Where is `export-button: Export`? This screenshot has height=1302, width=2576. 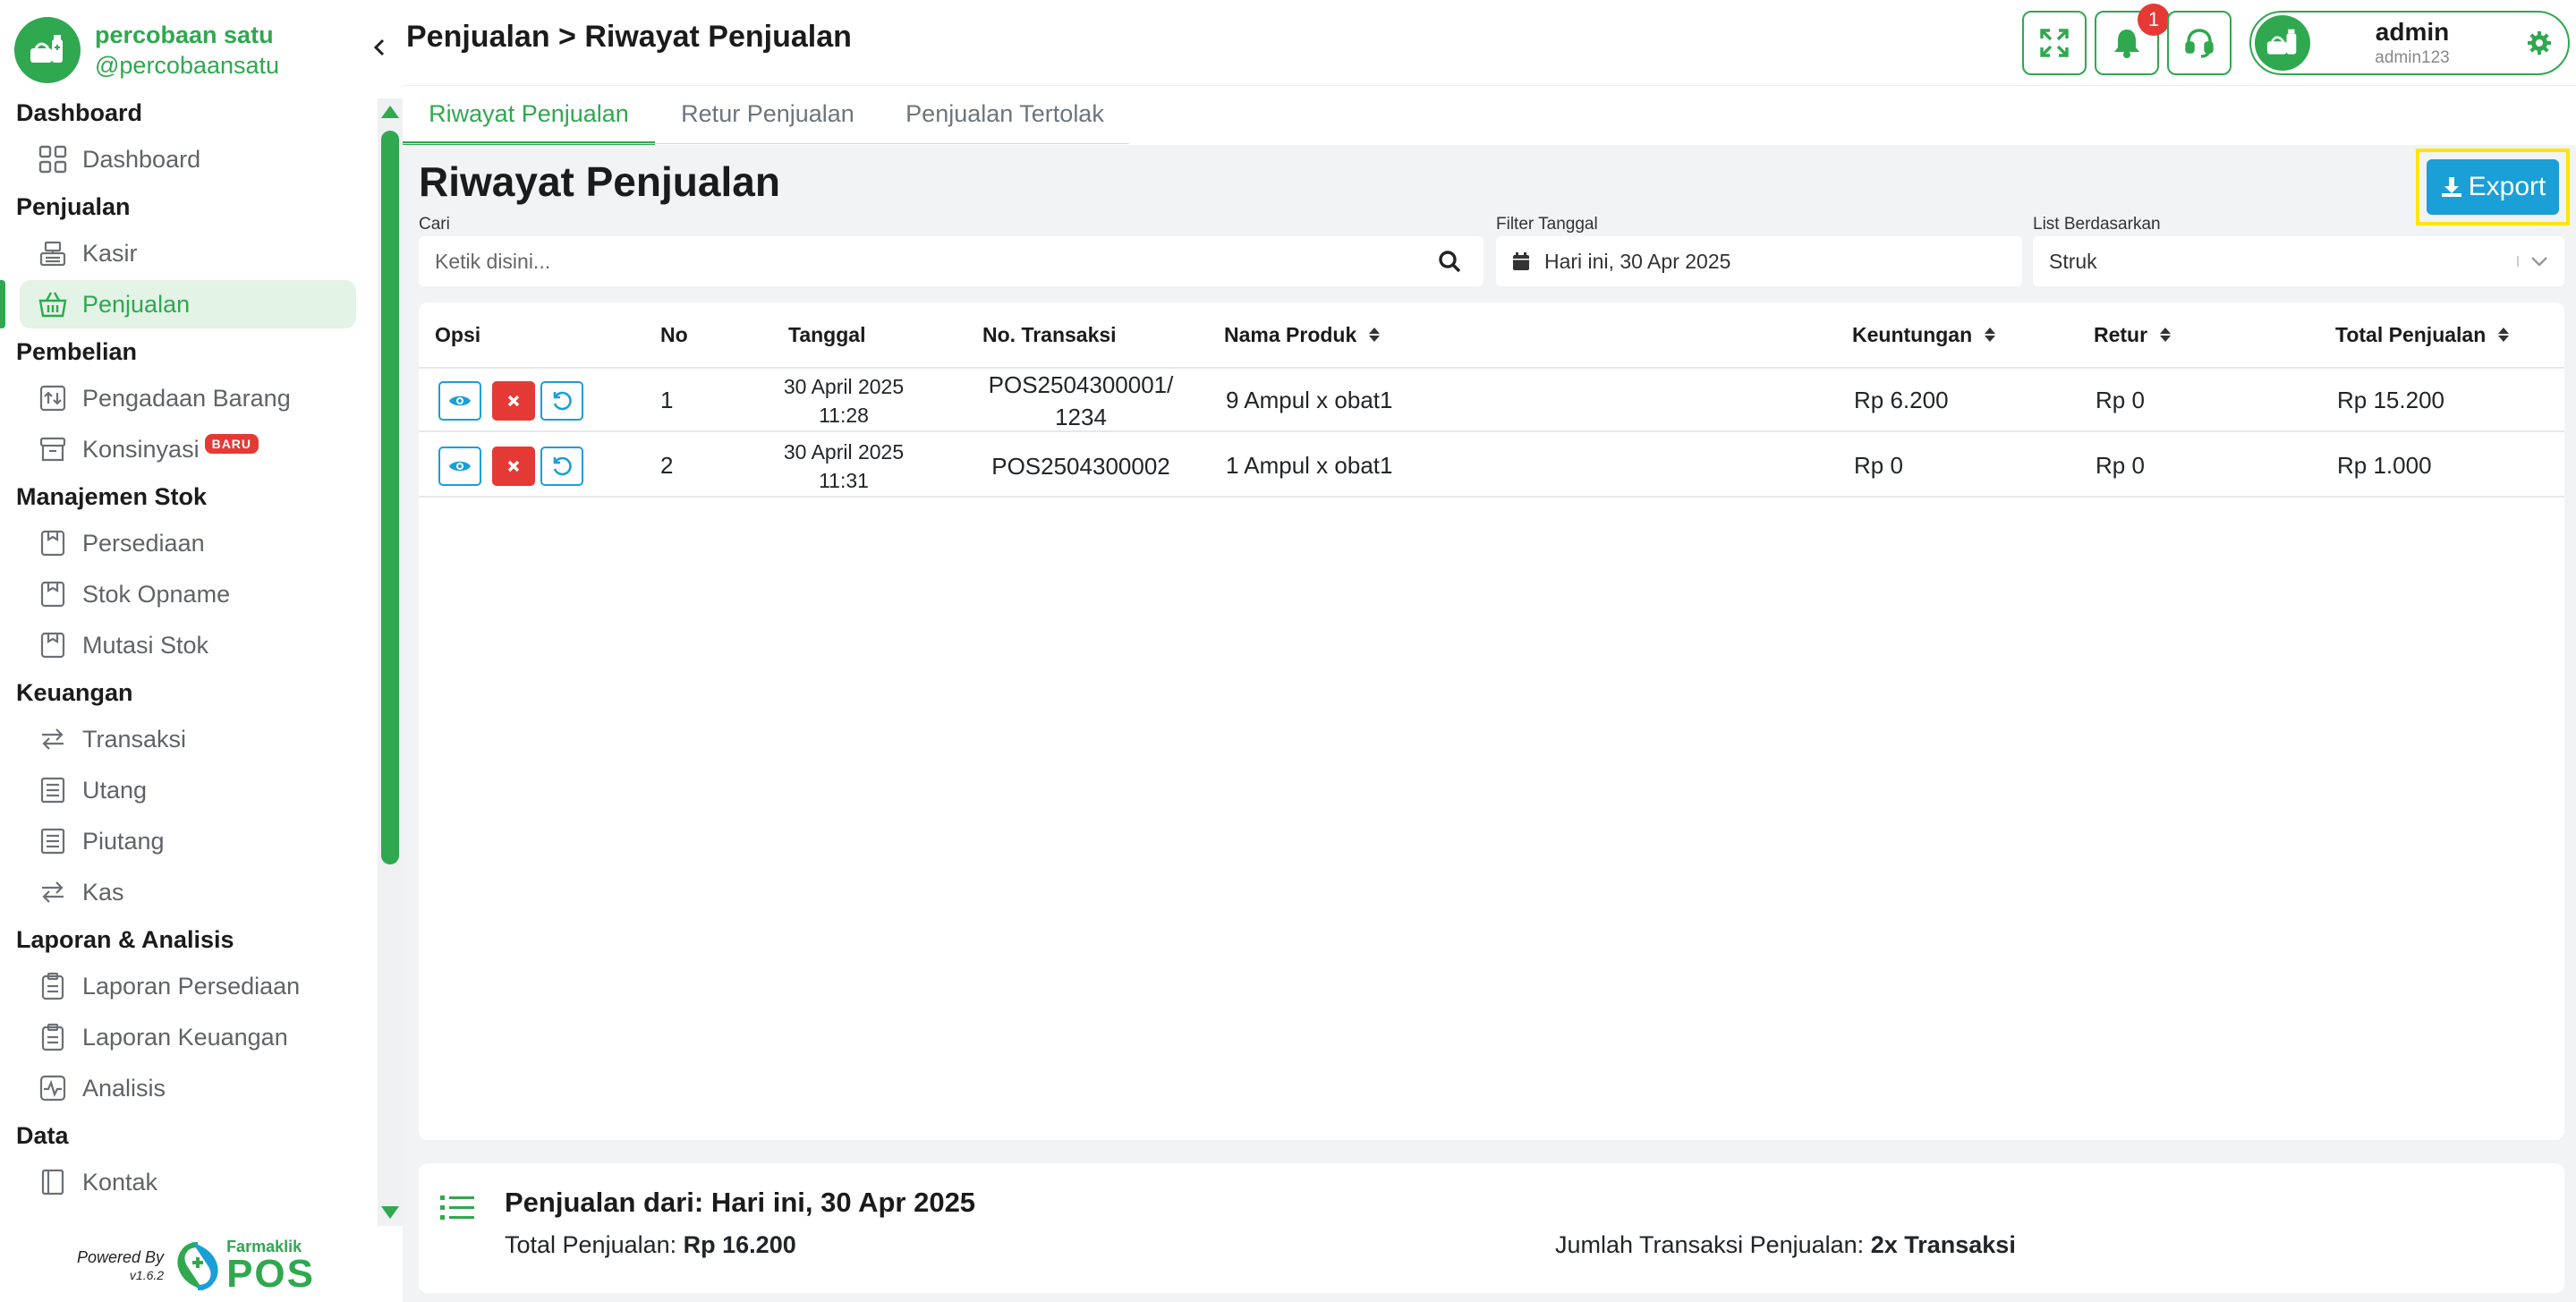 export-button: Export is located at coordinates (2493, 187).